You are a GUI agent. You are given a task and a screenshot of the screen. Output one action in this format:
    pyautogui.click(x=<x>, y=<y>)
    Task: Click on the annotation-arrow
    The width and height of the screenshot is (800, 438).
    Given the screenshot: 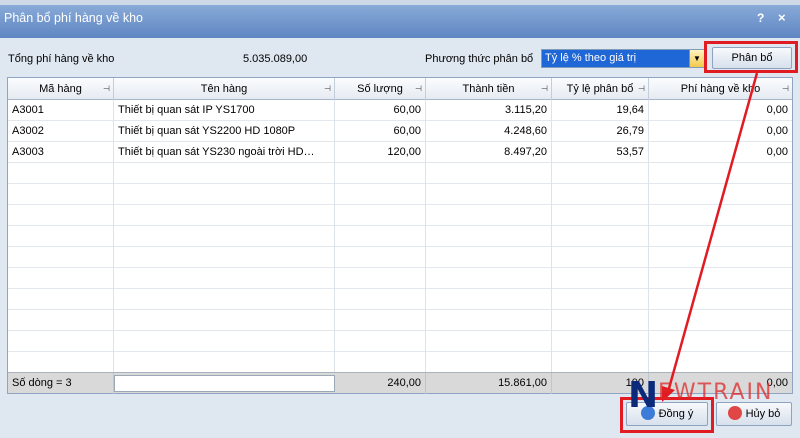 What is the action you would take?
    pyautogui.click(x=710, y=237)
    